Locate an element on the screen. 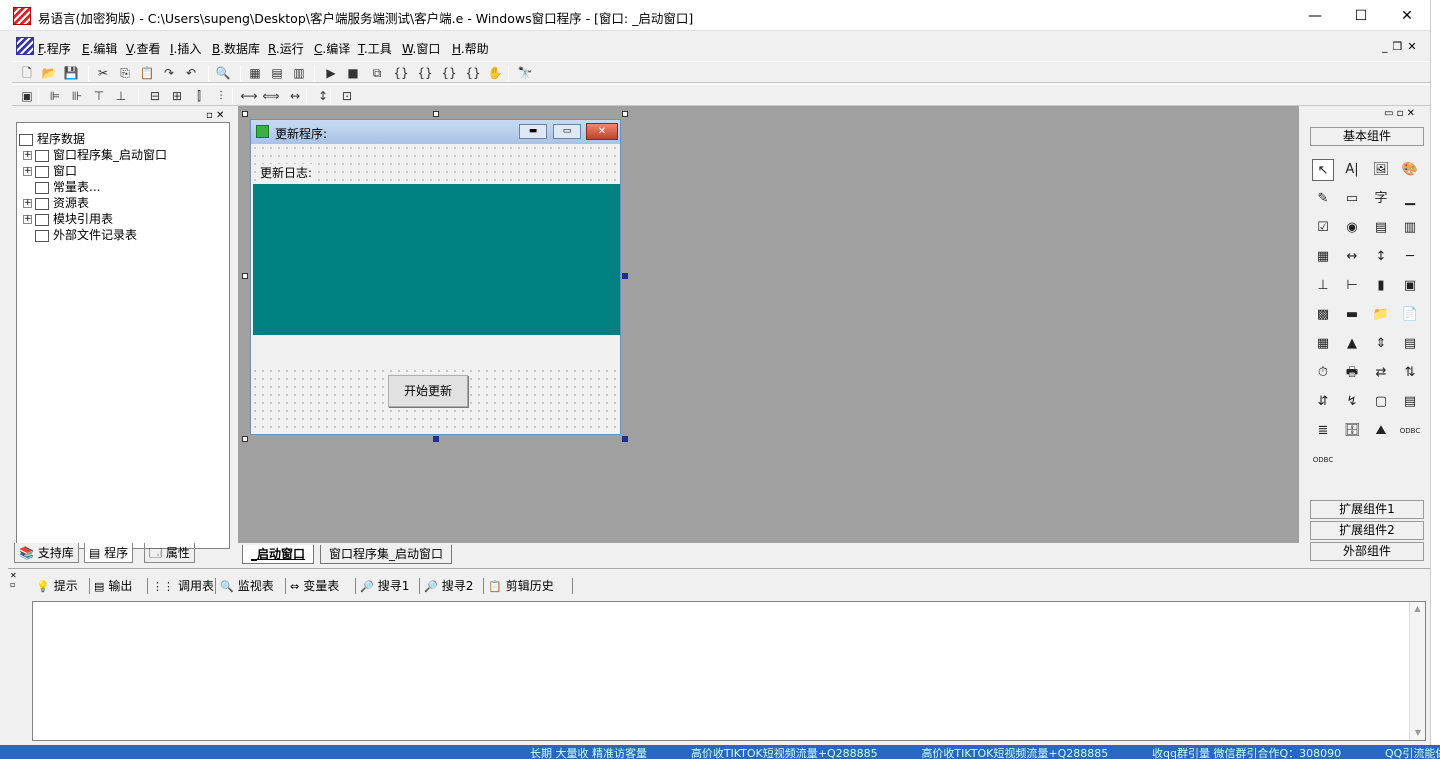 This screenshot has width=1440, height=759. component-tool-icon: ⇕ is located at coordinates (1381, 344).